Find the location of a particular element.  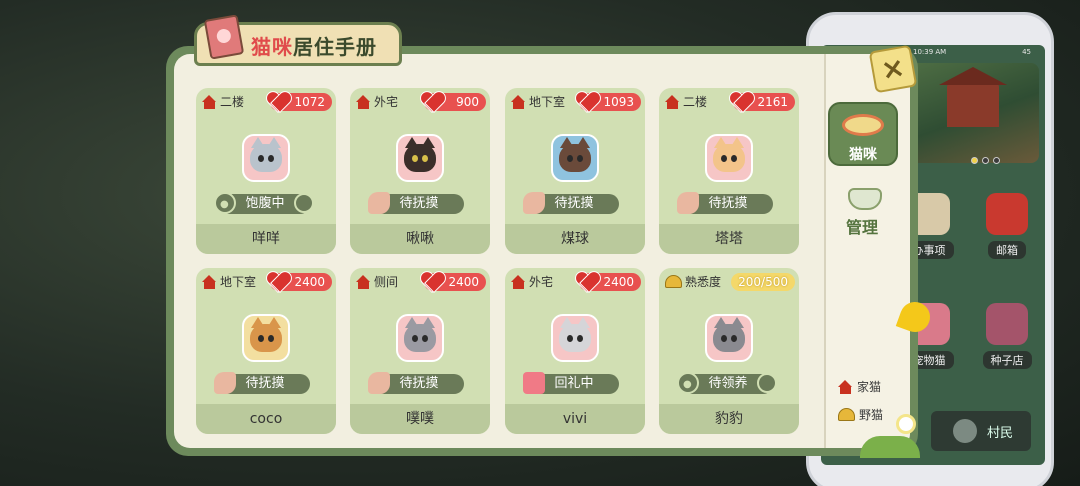

legend-label: 家猫 is located at coordinates (869, 387).